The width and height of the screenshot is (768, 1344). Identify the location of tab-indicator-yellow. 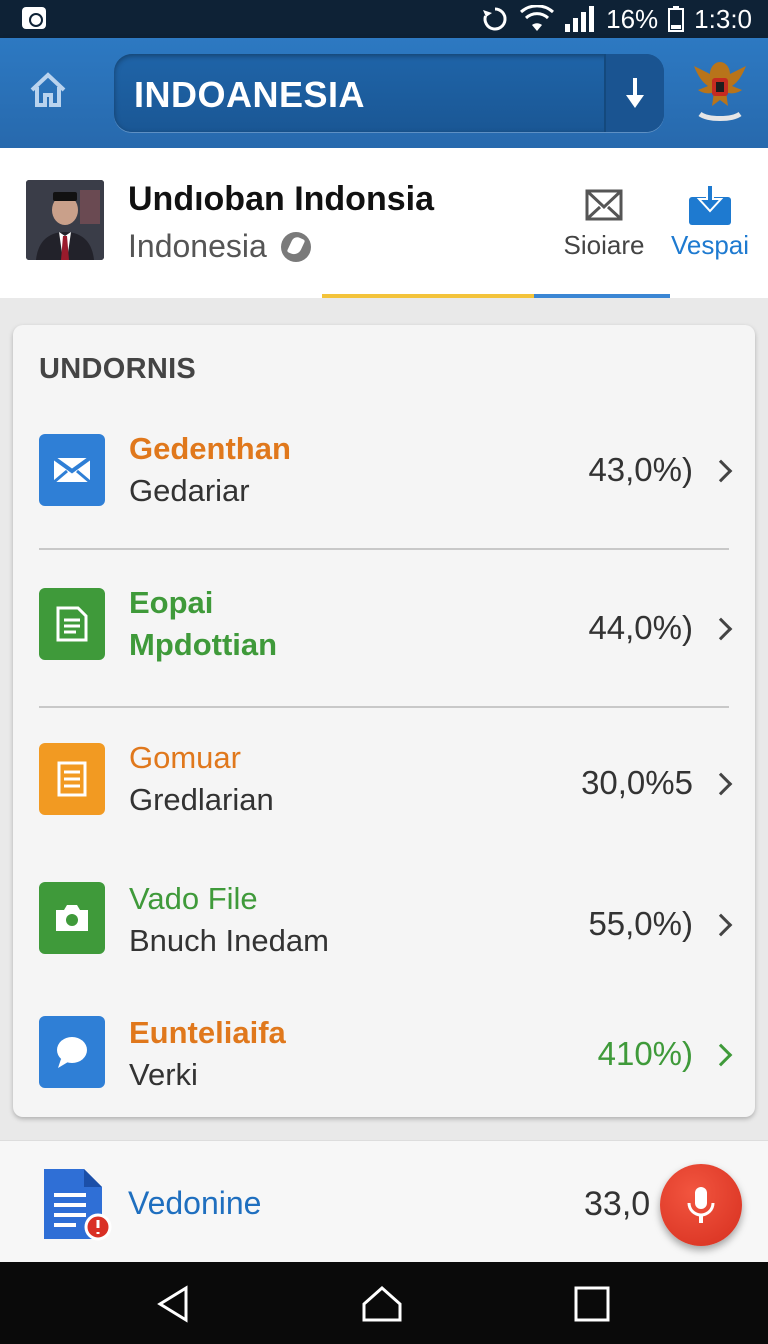
(428, 296).